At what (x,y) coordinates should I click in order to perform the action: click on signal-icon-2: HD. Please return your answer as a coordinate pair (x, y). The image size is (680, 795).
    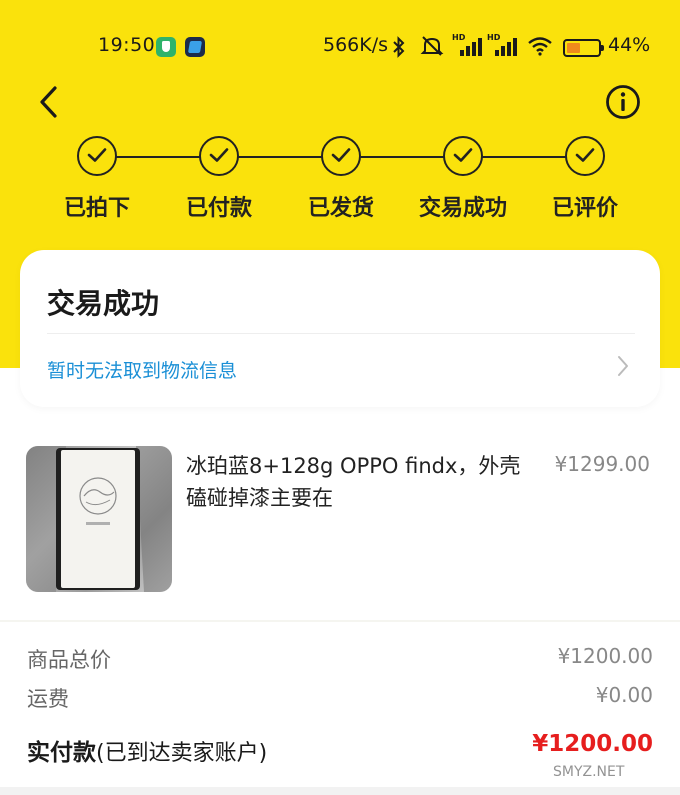
    Looking at the image, I should click on (502, 45).